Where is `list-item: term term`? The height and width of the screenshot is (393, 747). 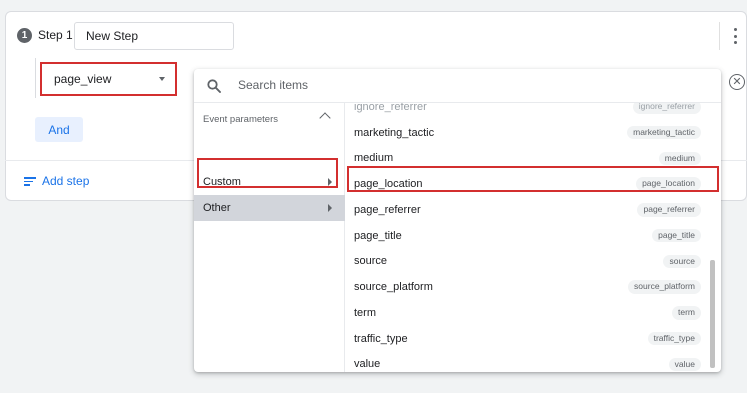
list-item: term term is located at coordinates (533, 313).